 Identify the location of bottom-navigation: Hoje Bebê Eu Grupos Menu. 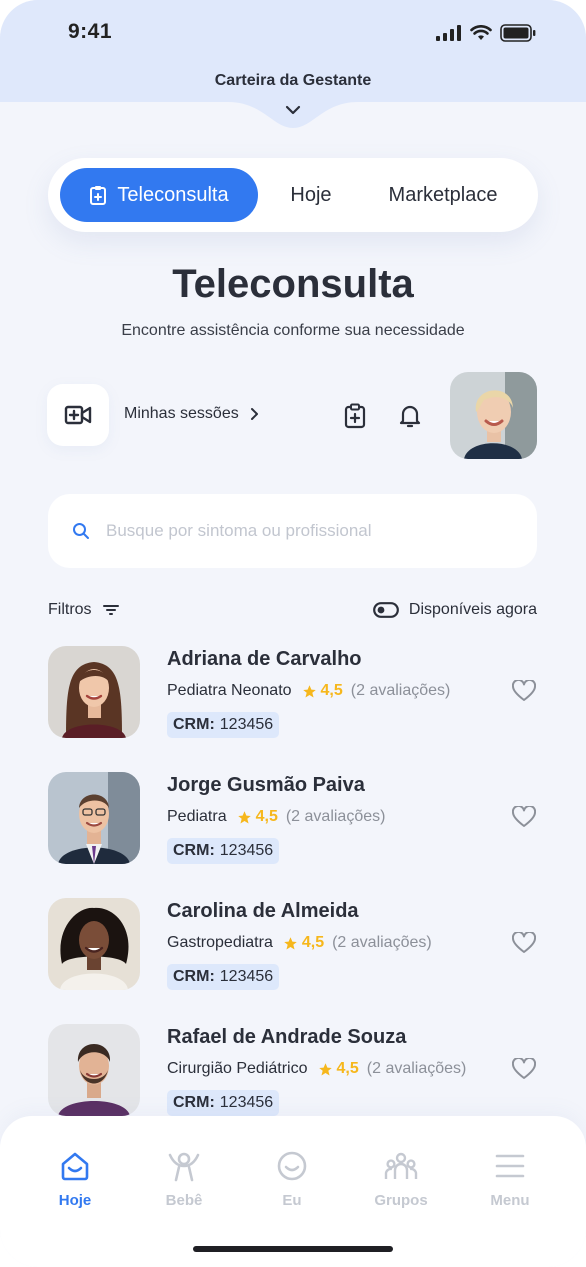
(293, 1191).